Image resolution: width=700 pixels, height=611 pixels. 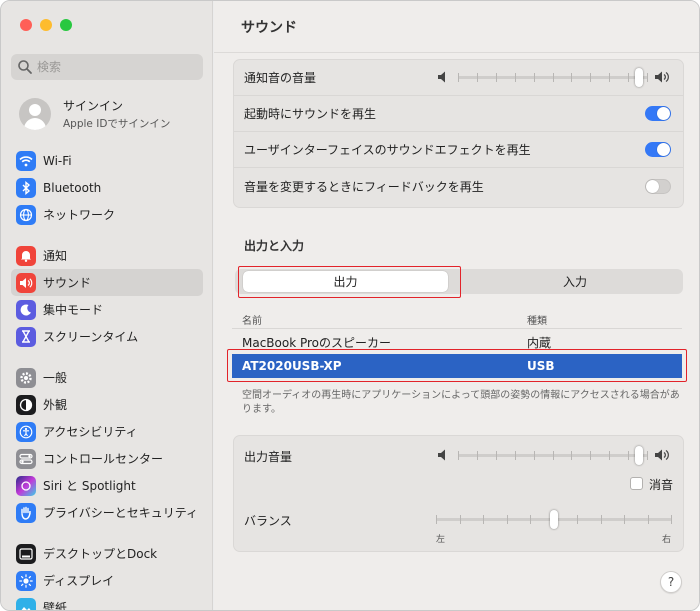 I want to click on apple-id-signin: サインイン Apple IDでサインイン, so click(x=94, y=114).